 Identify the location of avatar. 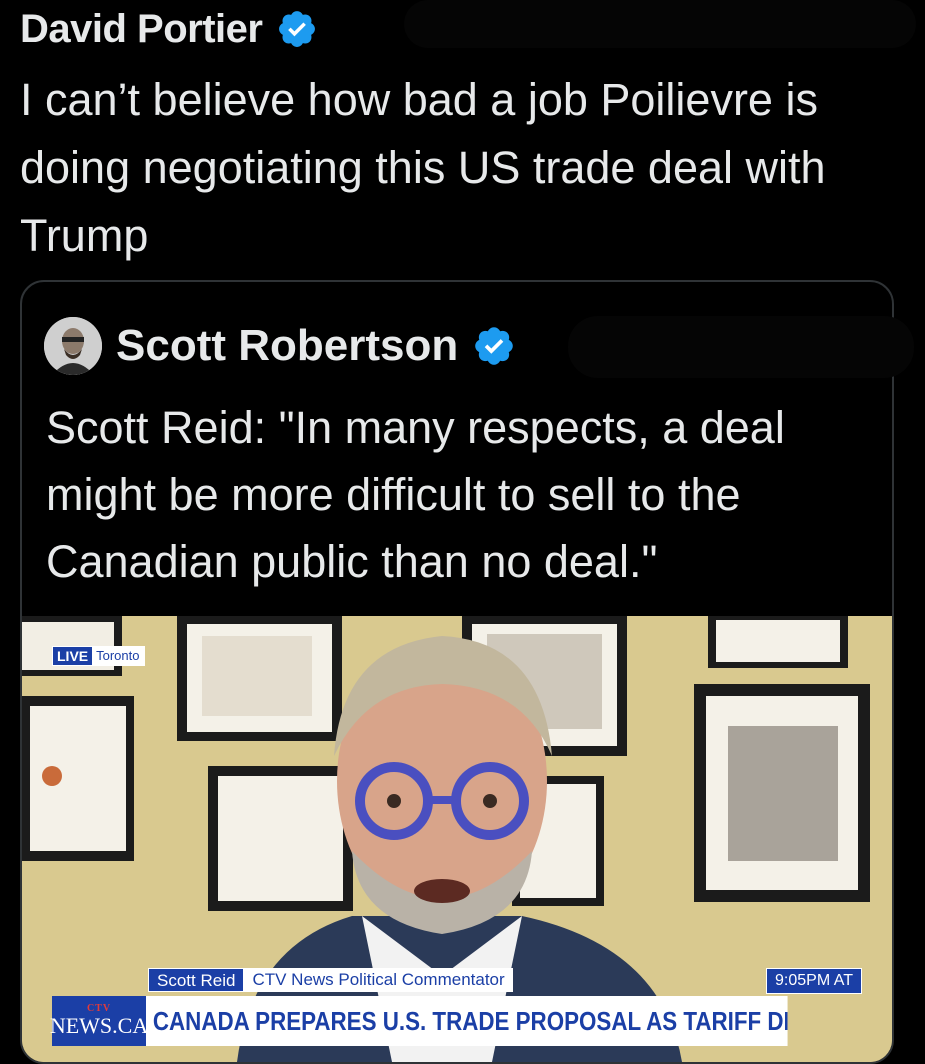
(73, 346).